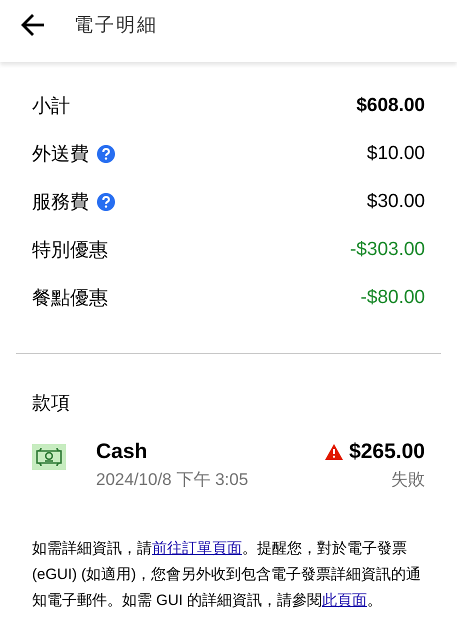 The height and width of the screenshot is (640, 457). What do you see at coordinates (70, 251) in the screenshot?
I see `fee-label: 特別優惠` at bounding box center [70, 251].